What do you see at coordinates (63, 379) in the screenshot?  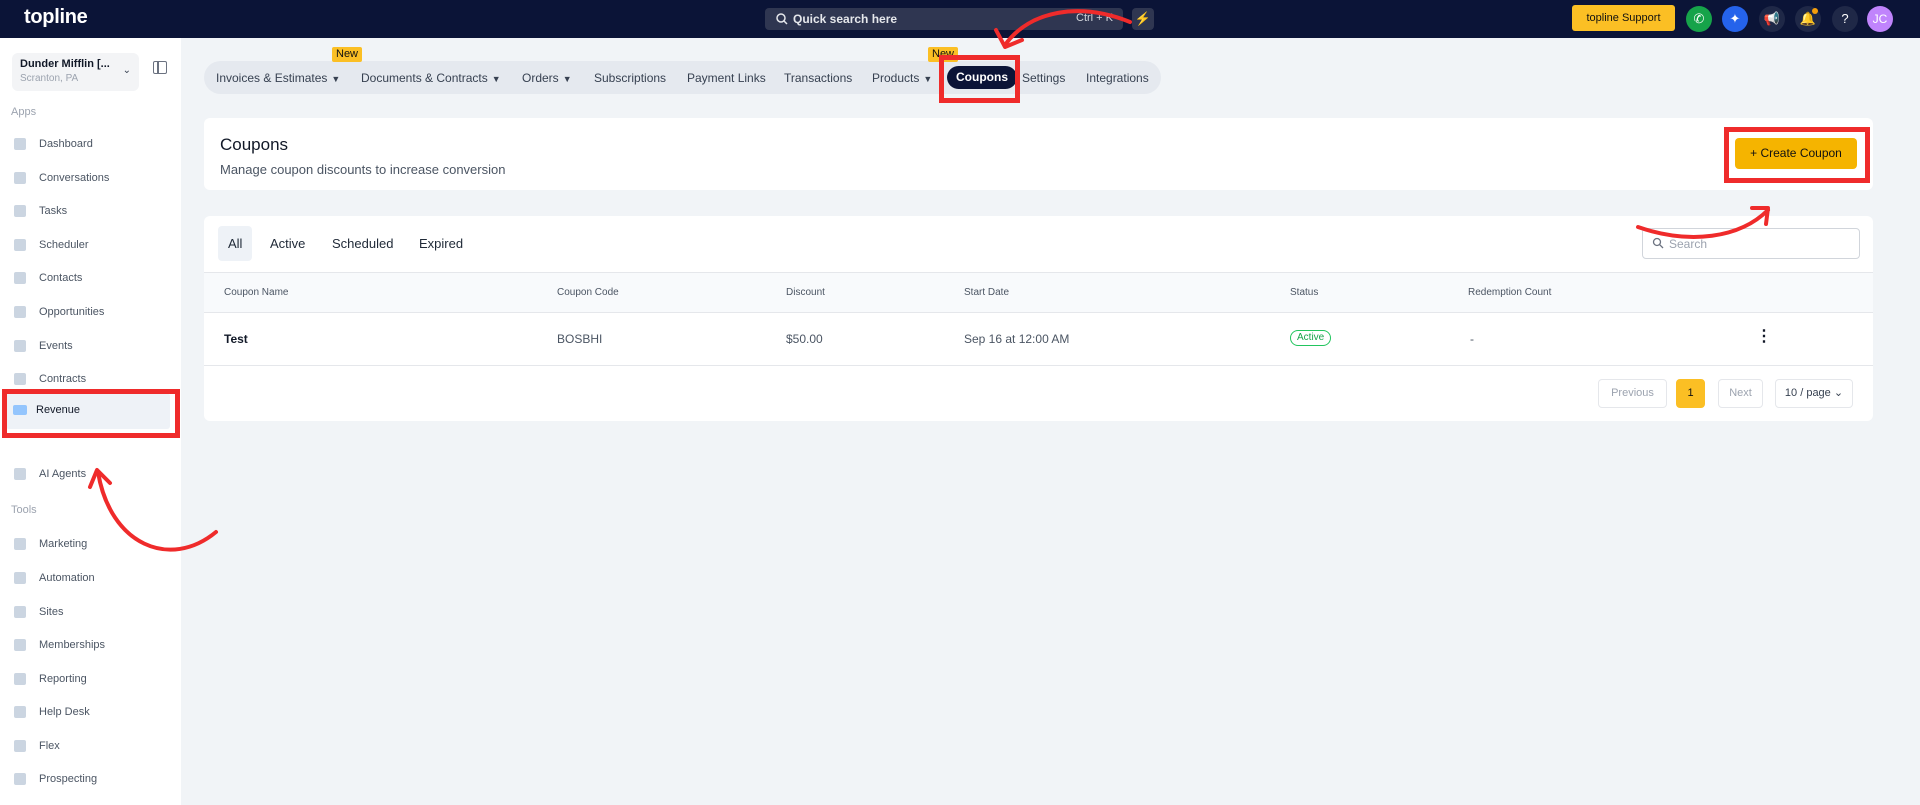 I see `sidebar-item-label: Contracts` at bounding box center [63, 379].